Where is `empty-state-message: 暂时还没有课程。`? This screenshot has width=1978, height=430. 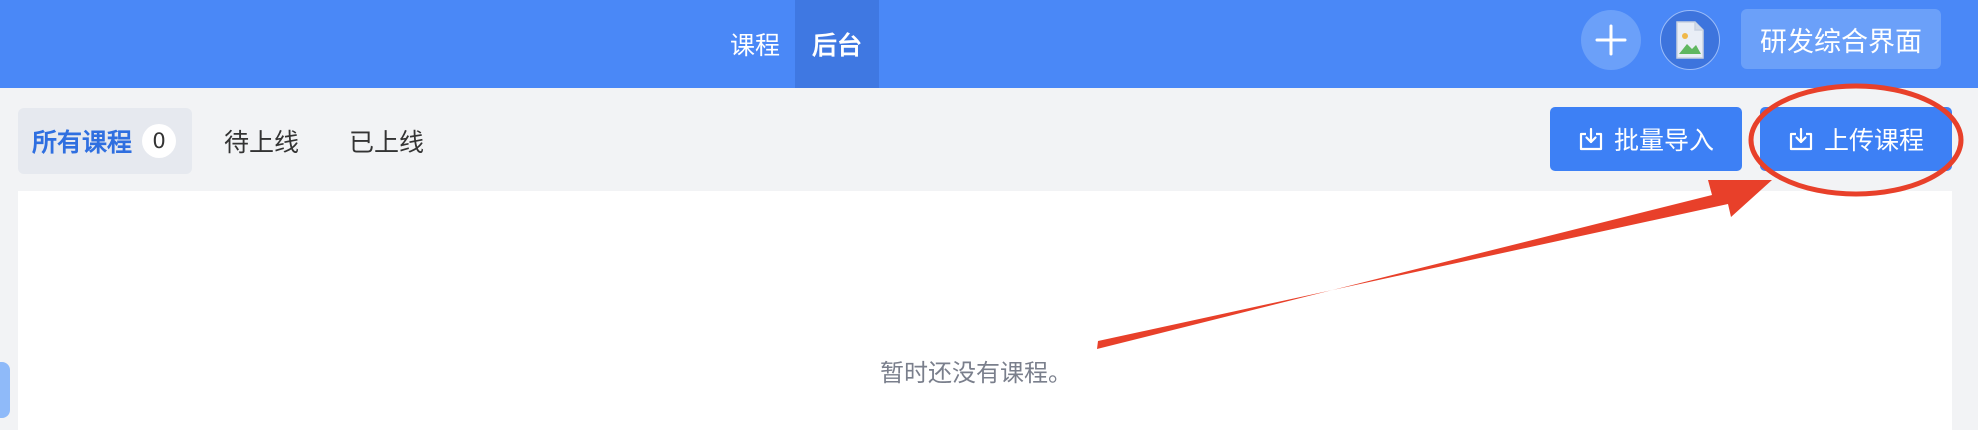 empty-state-message: 暂时还没有课程。 is located at coordinates (976, 373).